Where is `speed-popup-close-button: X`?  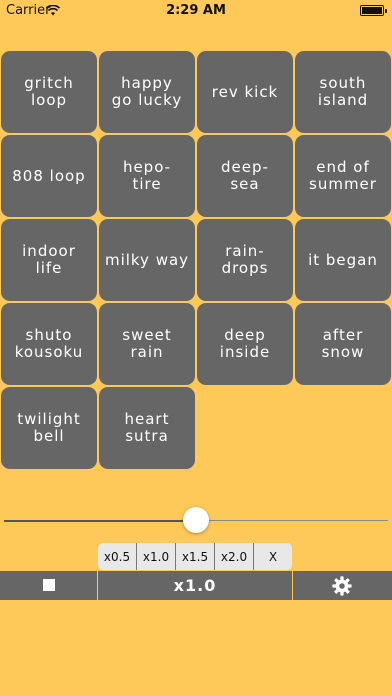 speed-popup-close-button: X is located at coordinates (273, 556).